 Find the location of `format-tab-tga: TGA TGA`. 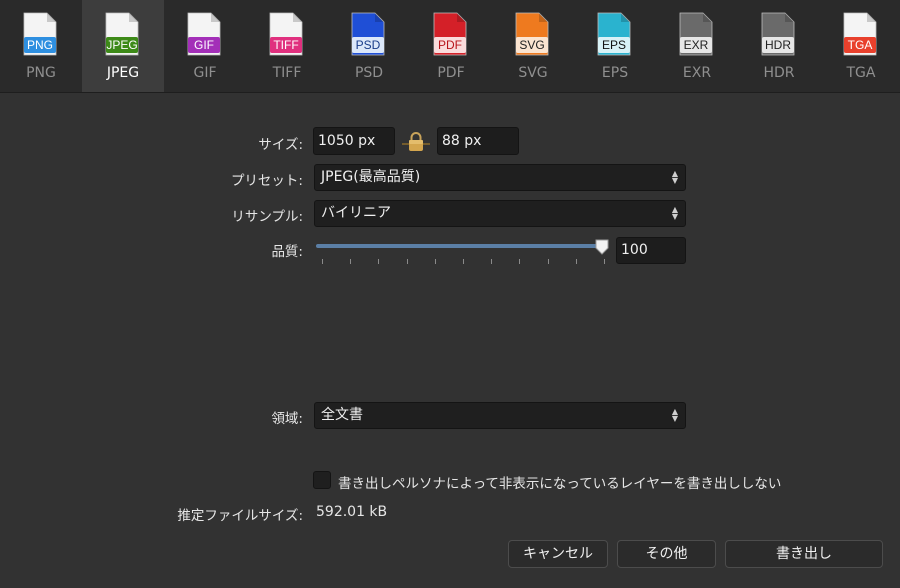

format-tab-tga: TGA TGA is located at coordinates (860, 46).